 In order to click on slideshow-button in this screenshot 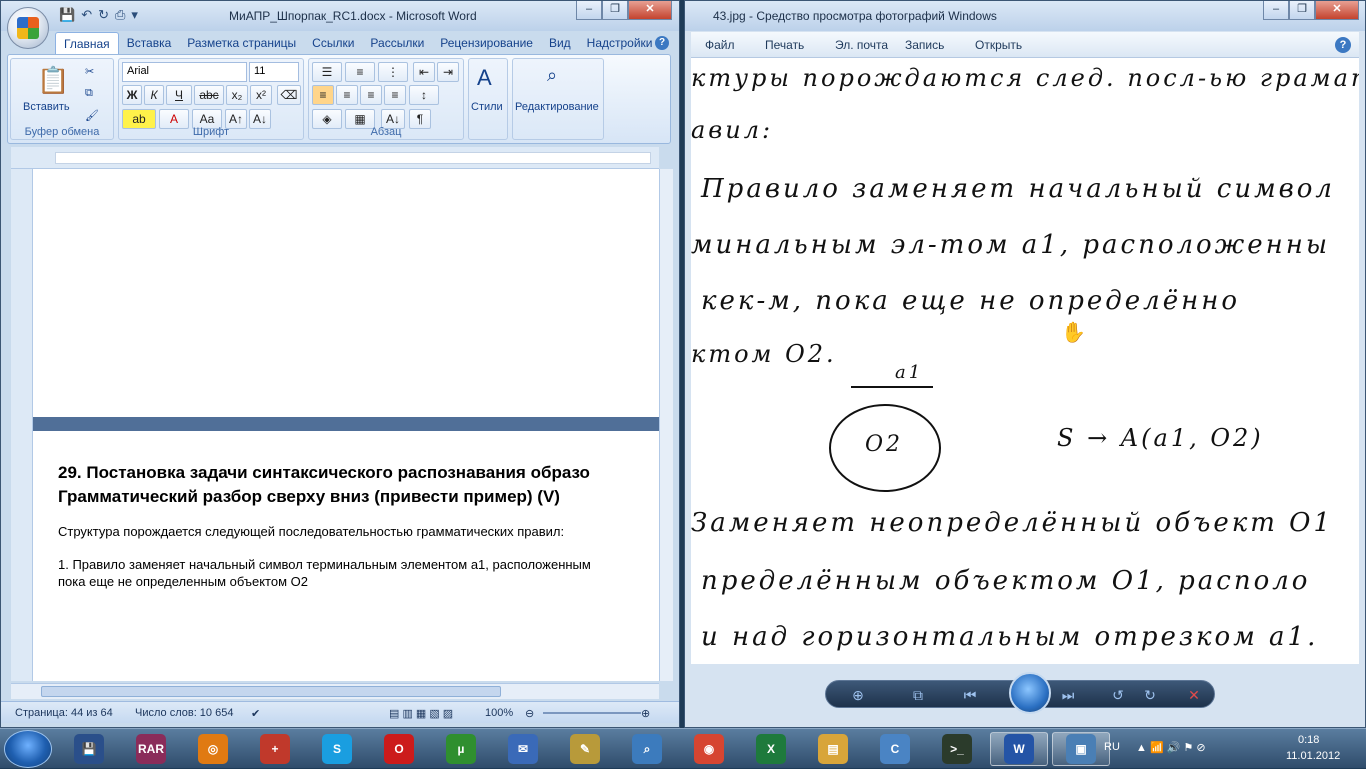, I will do `click(1030, 693)`.